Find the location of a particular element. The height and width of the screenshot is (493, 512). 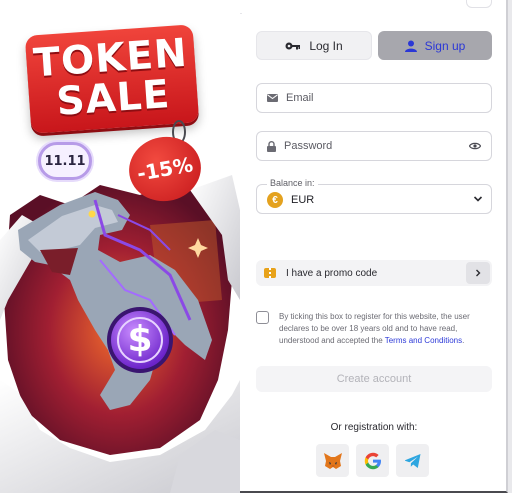

user-icon is located at coordinates (410, 46).